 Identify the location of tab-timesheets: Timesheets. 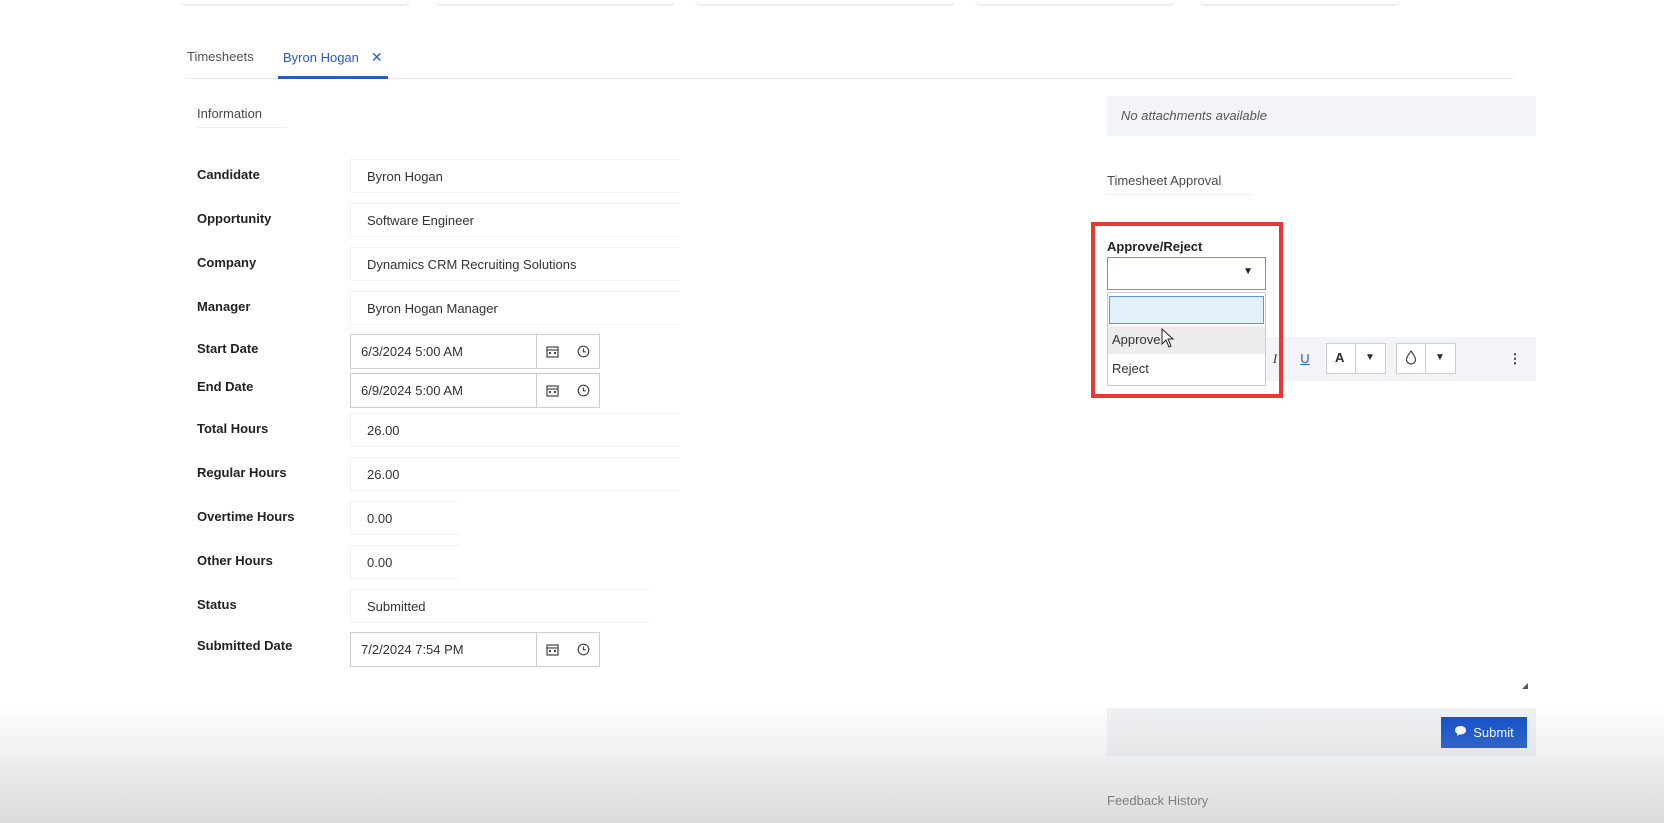
(220, 61).